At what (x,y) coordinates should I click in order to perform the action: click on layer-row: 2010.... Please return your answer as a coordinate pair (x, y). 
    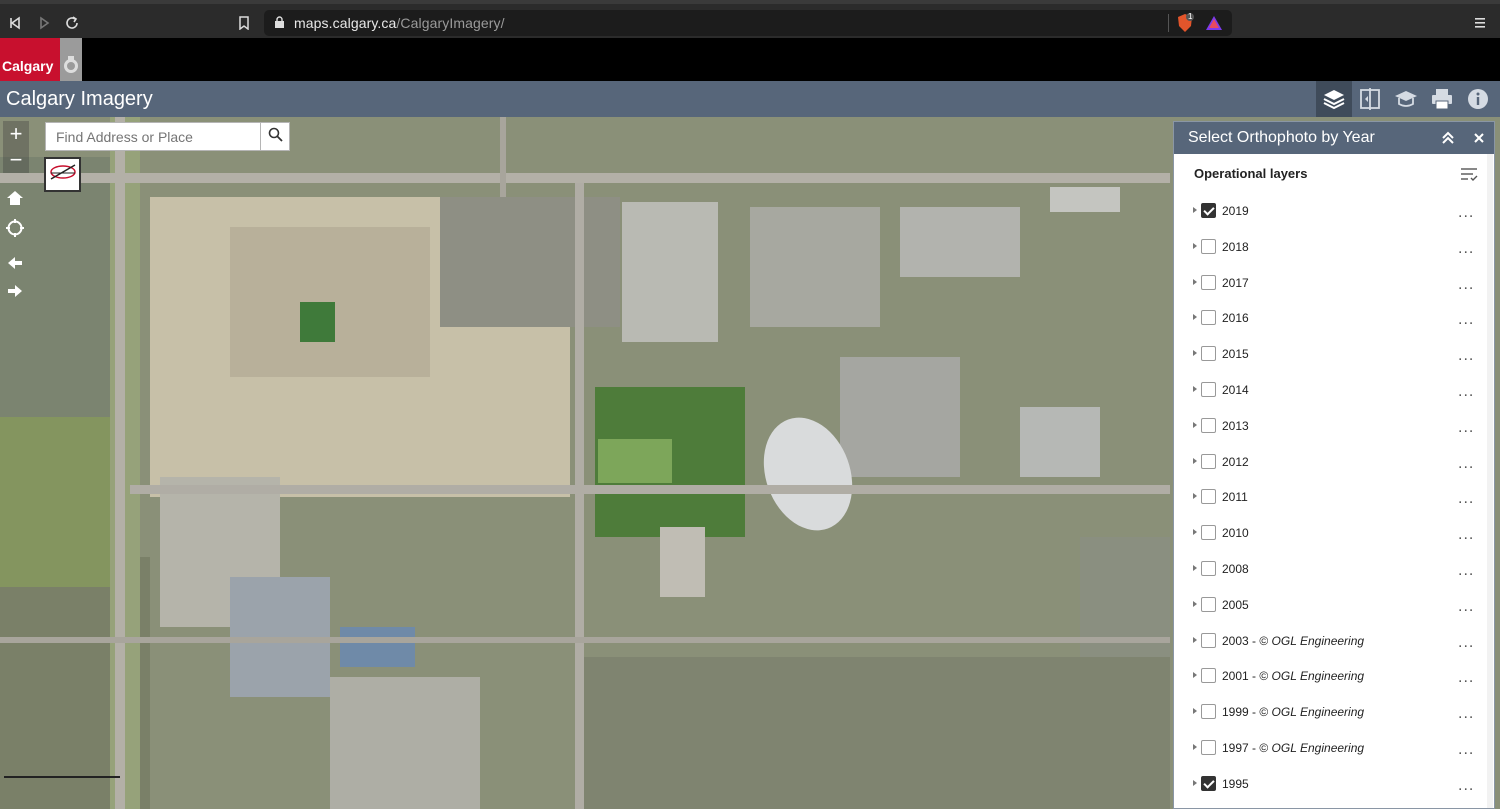
    Looking at the image, I should click on (1334, 533).